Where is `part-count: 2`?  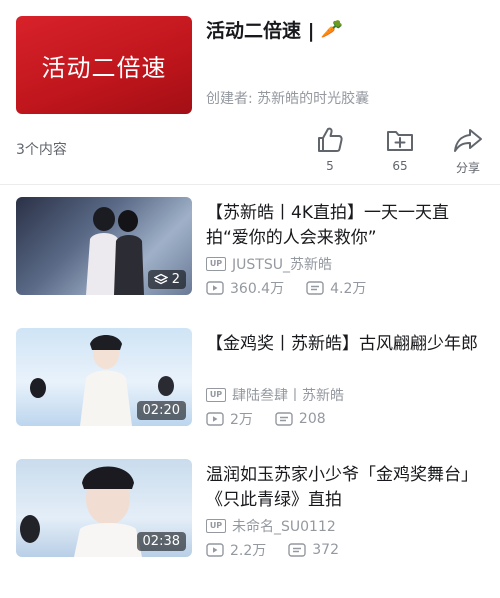 part-count: 2 is located at coordinates (175, 279).